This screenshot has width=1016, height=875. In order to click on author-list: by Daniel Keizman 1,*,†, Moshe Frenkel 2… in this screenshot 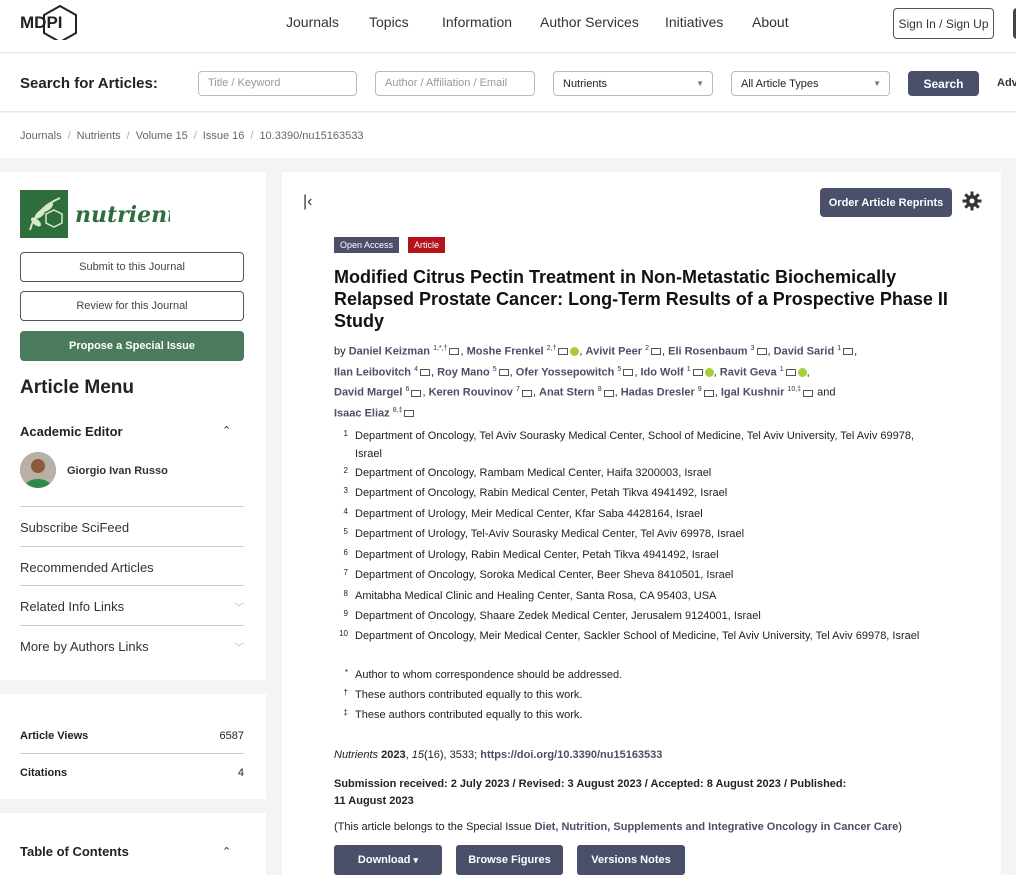, I will do `click(596, 382)`.